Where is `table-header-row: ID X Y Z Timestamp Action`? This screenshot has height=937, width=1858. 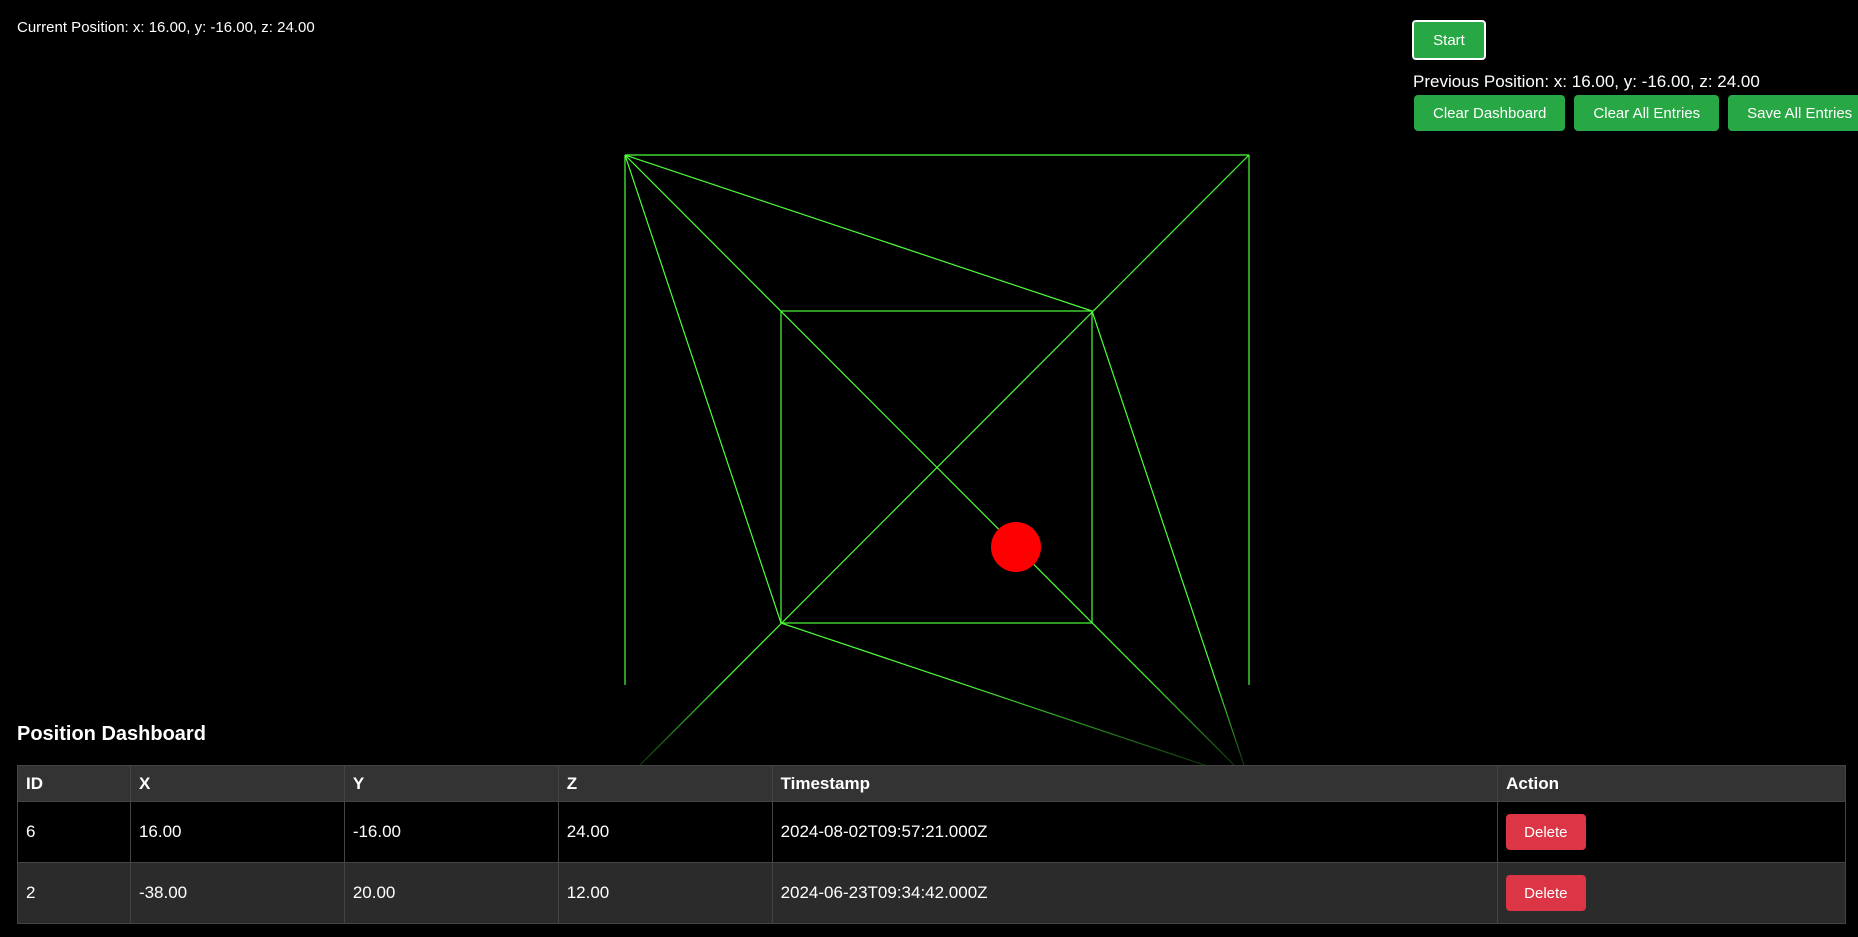 table-header-row: ID X Y Z Timestamp Action is located at coordinates (931, 783).